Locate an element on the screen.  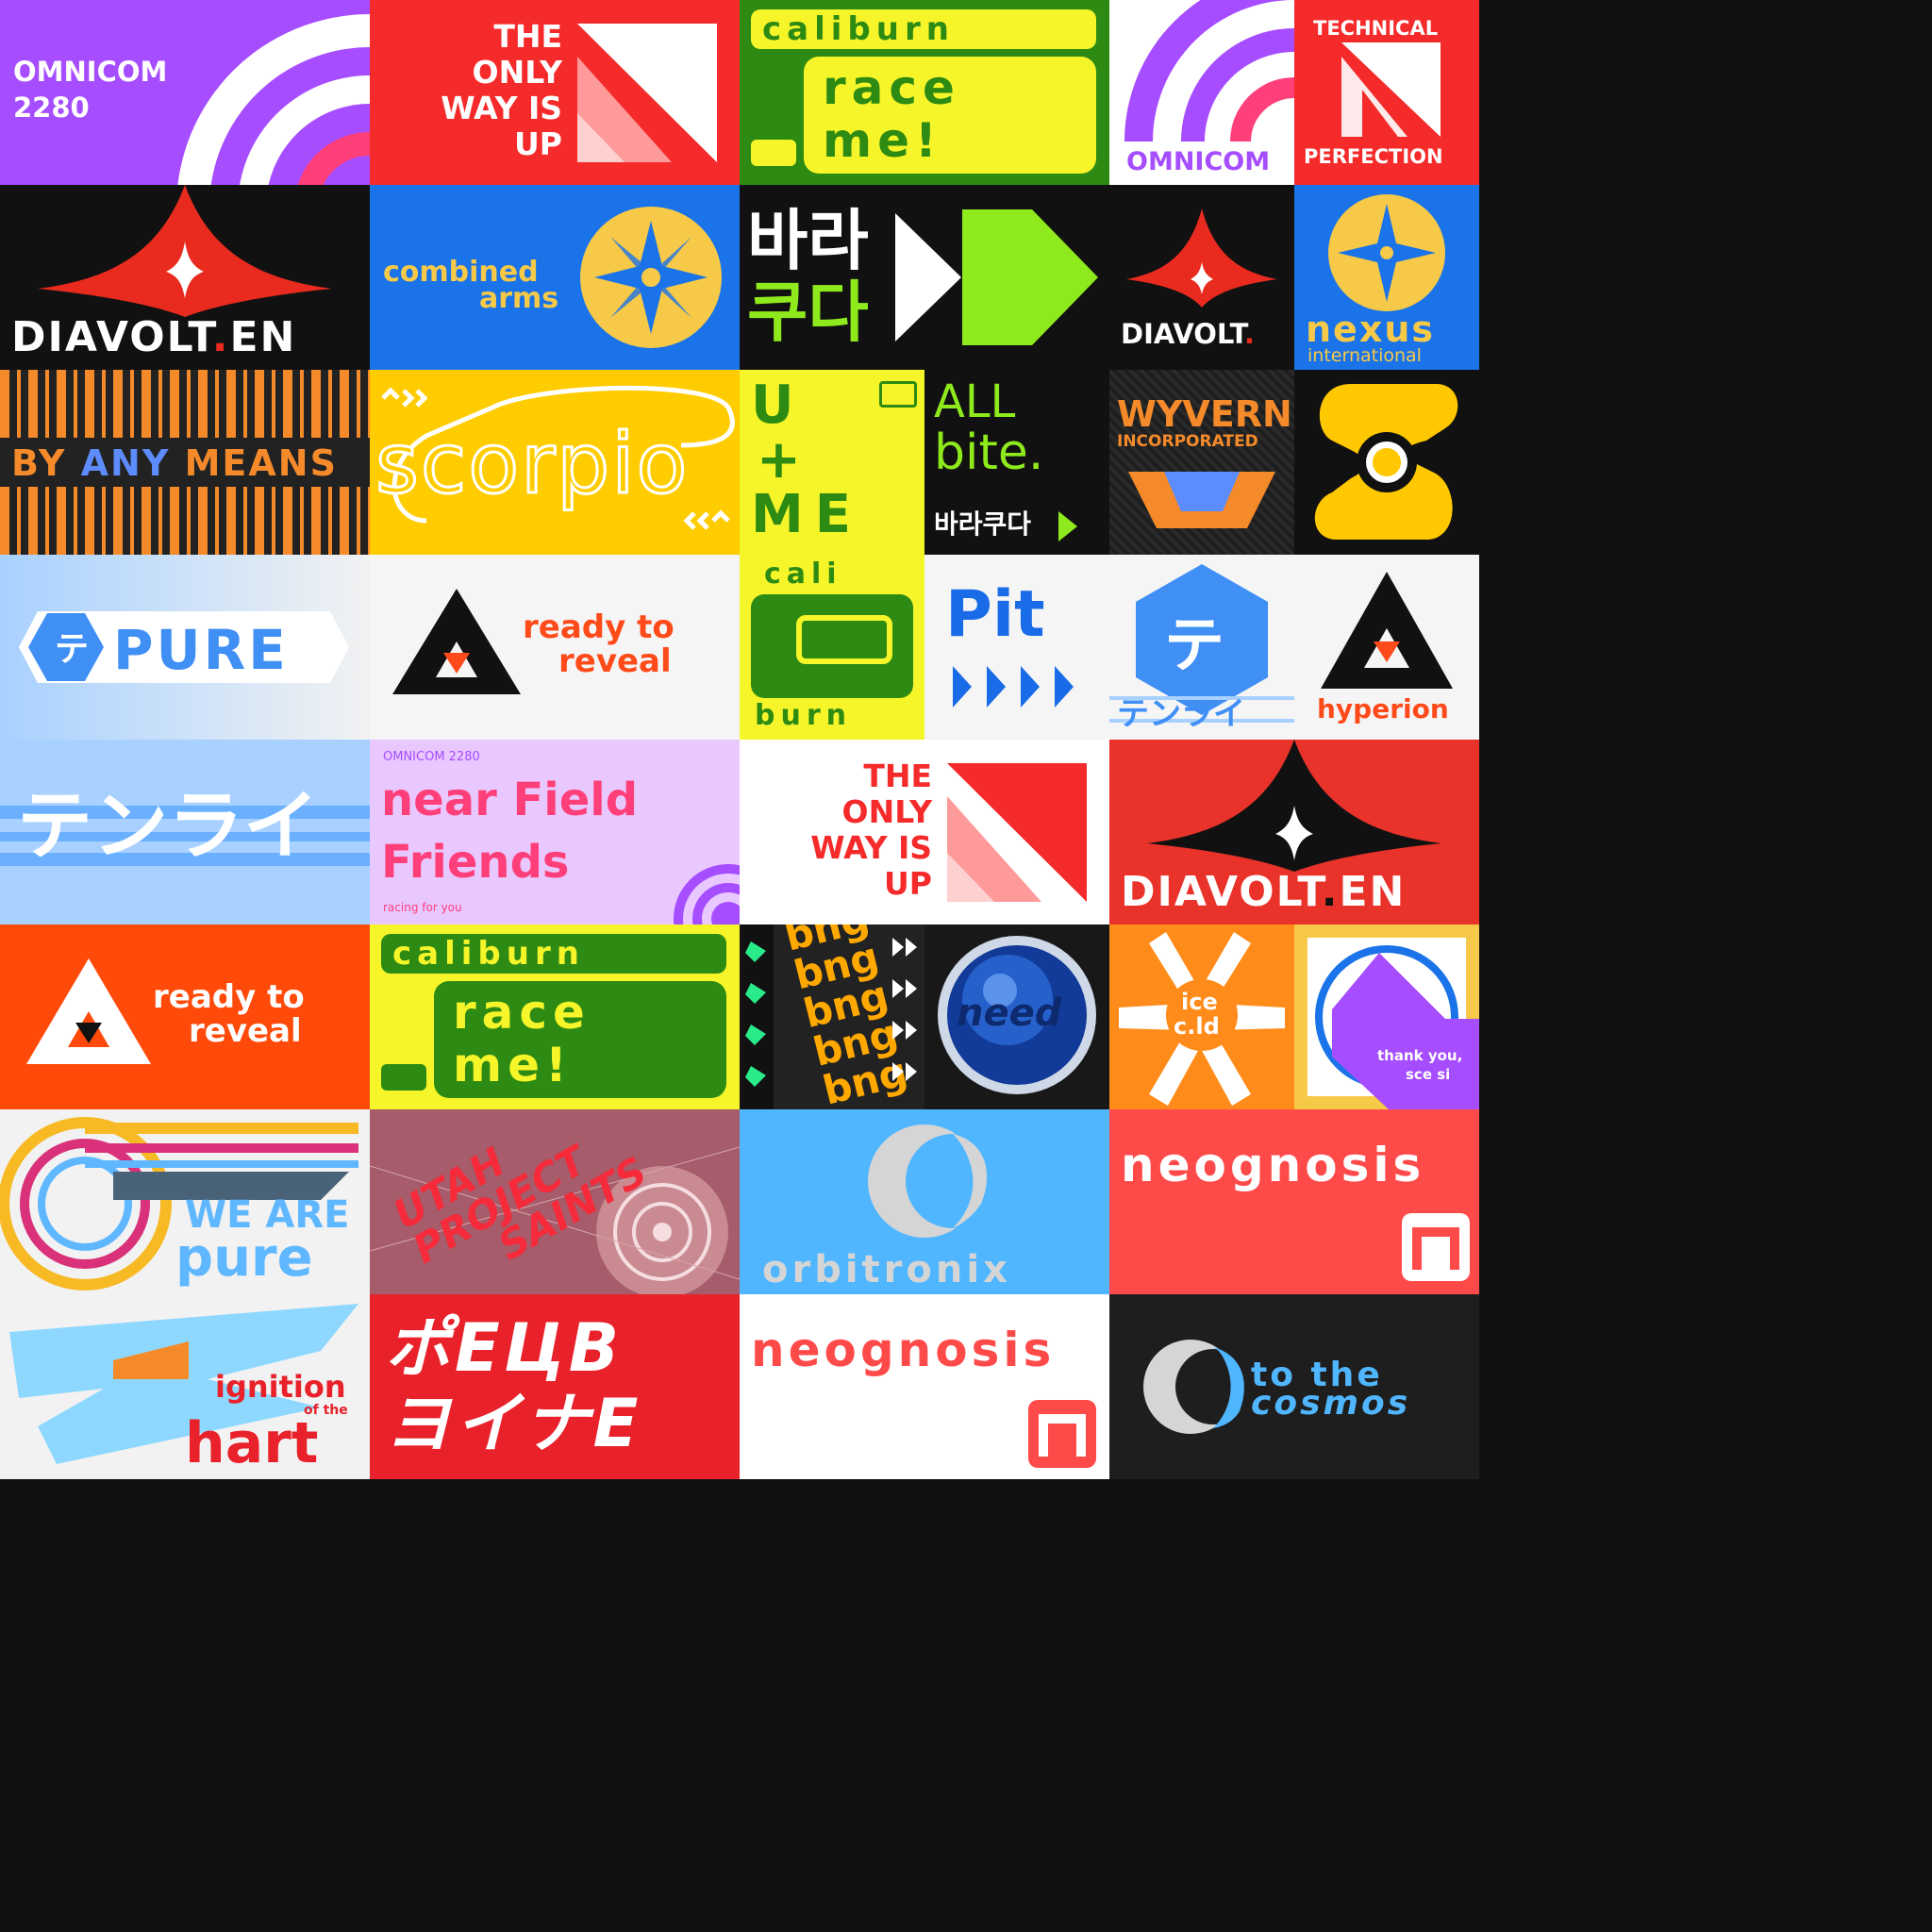
tile-thank-you: thank you, sce si is located at coordinates (1386, 1016).